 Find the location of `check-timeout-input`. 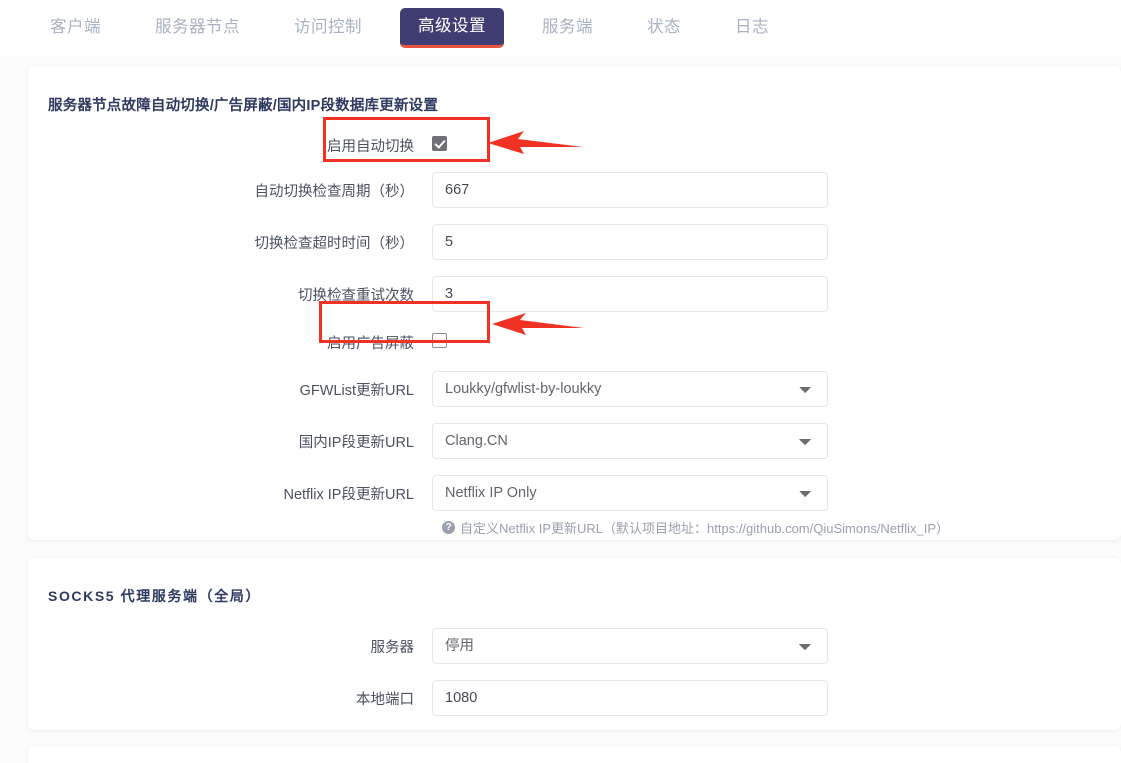

check-timeout-input is located at coordinates (630, 242).